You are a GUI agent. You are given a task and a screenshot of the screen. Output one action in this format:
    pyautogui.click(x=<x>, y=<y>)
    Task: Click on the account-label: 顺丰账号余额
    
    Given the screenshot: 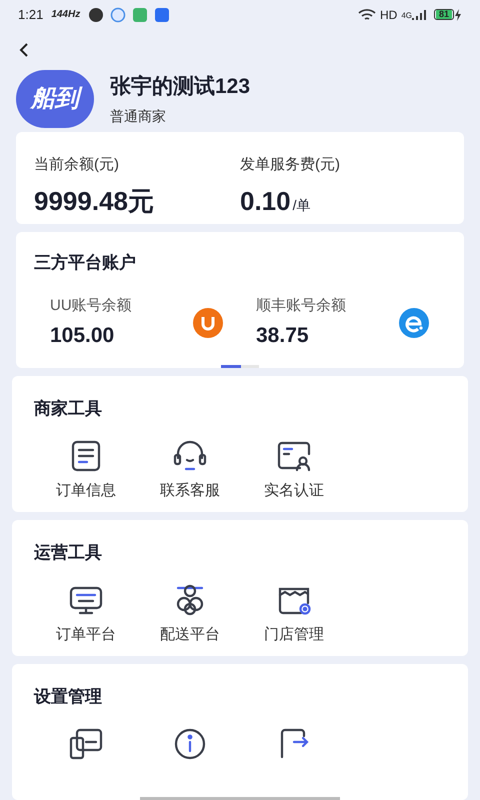 What is the action you would take?
    pyautogui.click(x=301, y=306)
    